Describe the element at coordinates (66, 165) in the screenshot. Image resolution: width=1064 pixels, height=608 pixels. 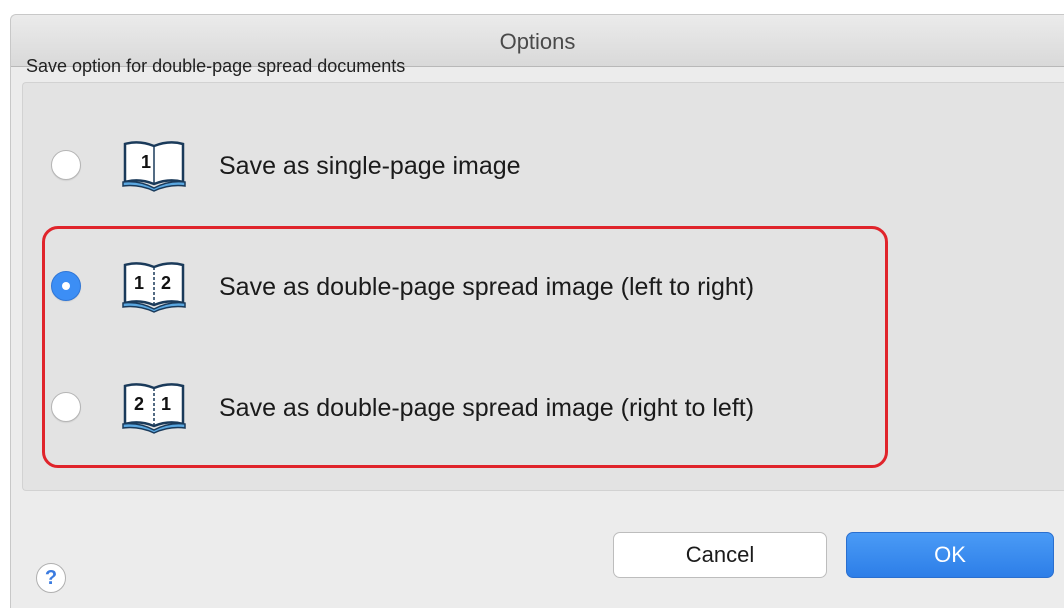
I see `radio-single-page` at that location.